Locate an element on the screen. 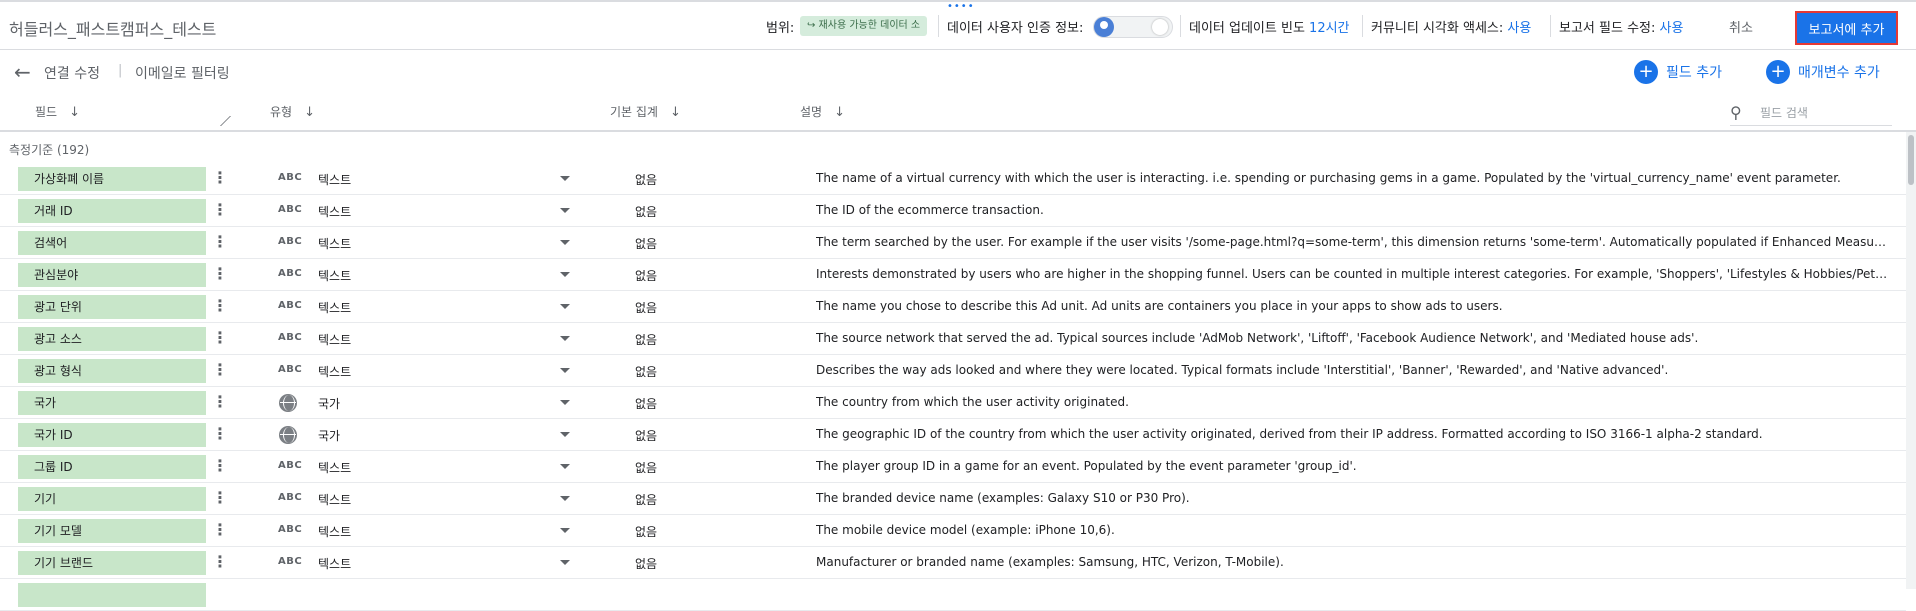 The image size is (1916, 611). vertical-scrollbar is located at coordinates (1911, 360).